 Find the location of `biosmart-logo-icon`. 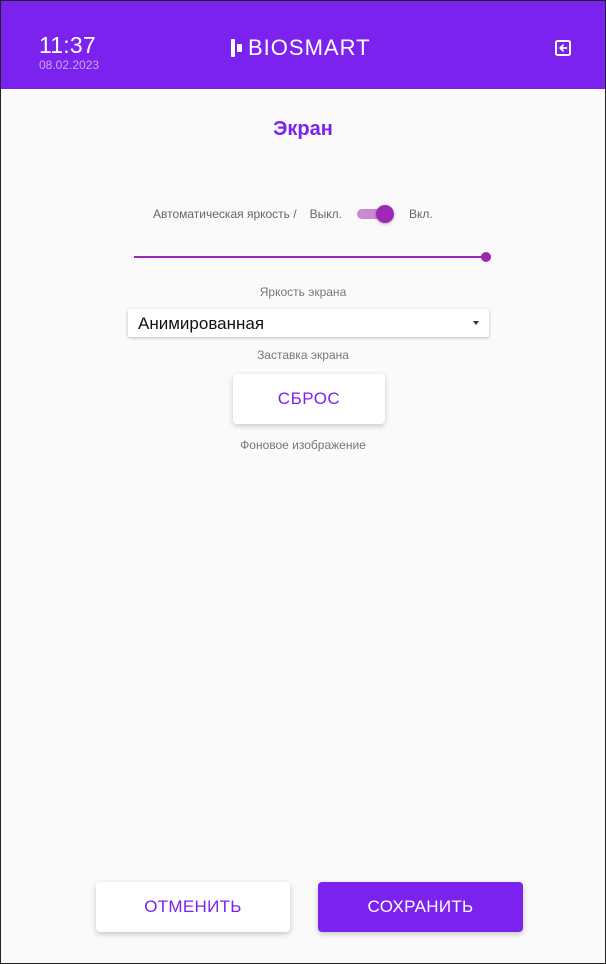

biosmart-logo-icon is located at coordinates (236, 48).